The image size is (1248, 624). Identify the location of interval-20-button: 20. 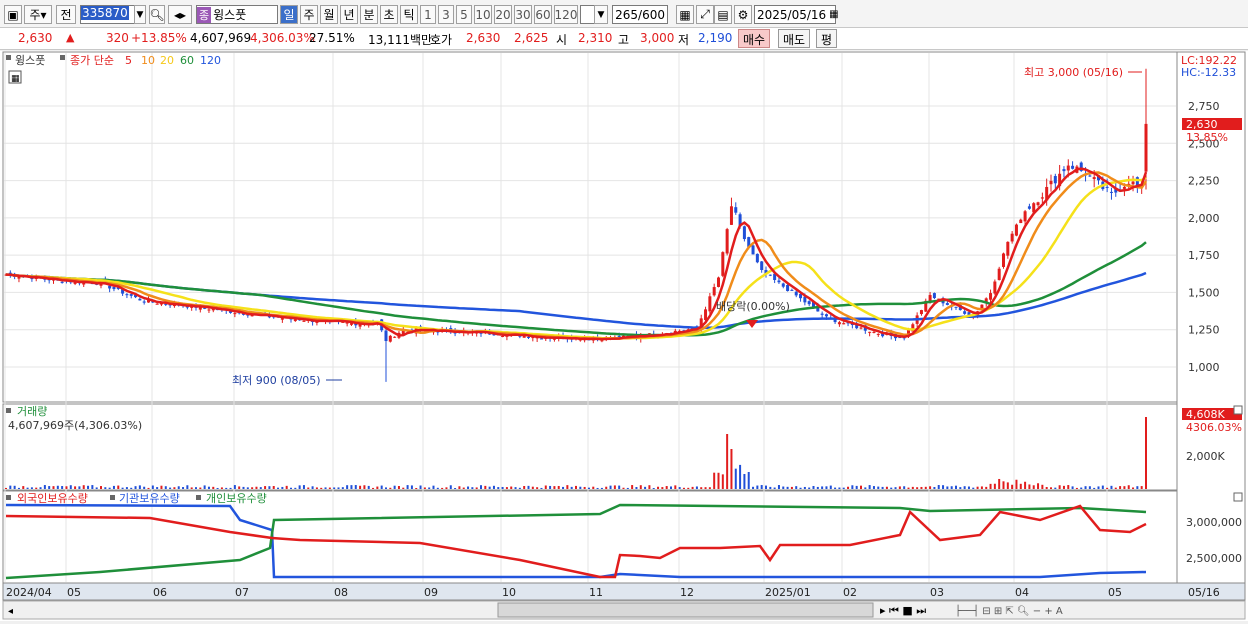
(503, 14).